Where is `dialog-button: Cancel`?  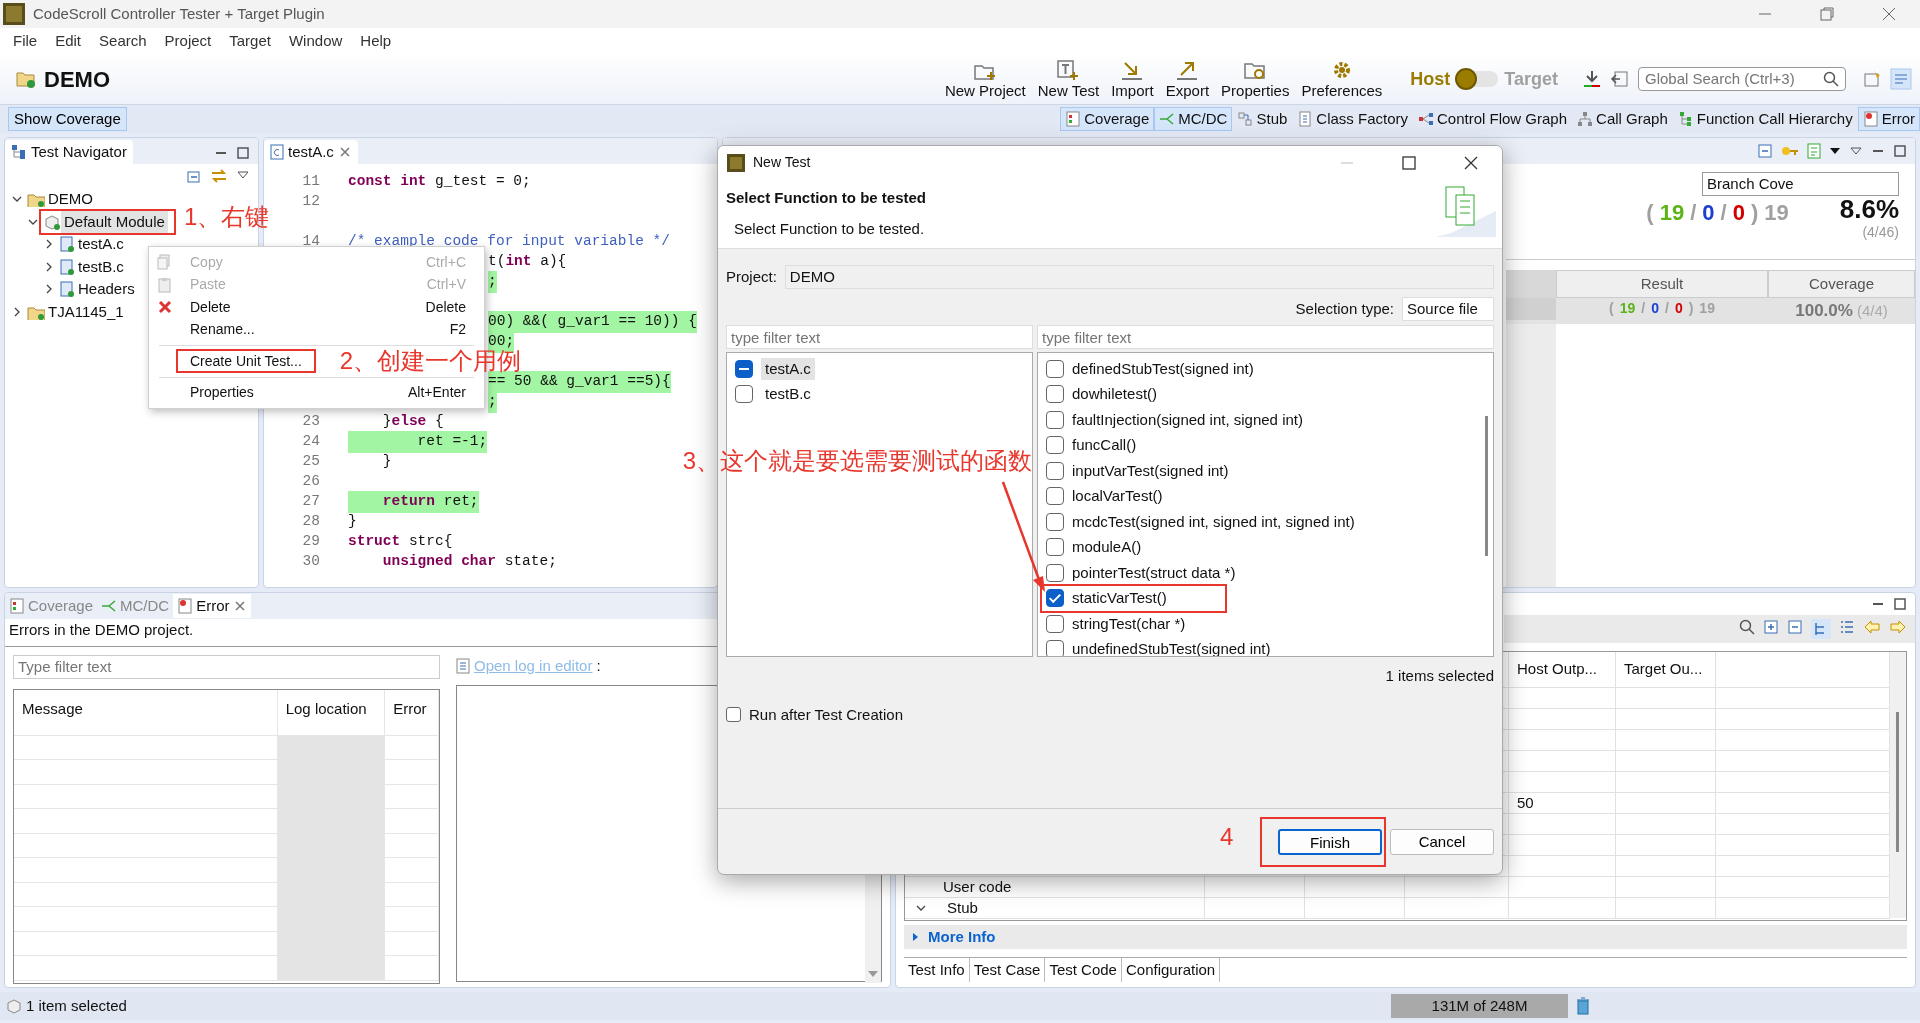
dialog-button: Cancel is located at coordinates (1442, 841).